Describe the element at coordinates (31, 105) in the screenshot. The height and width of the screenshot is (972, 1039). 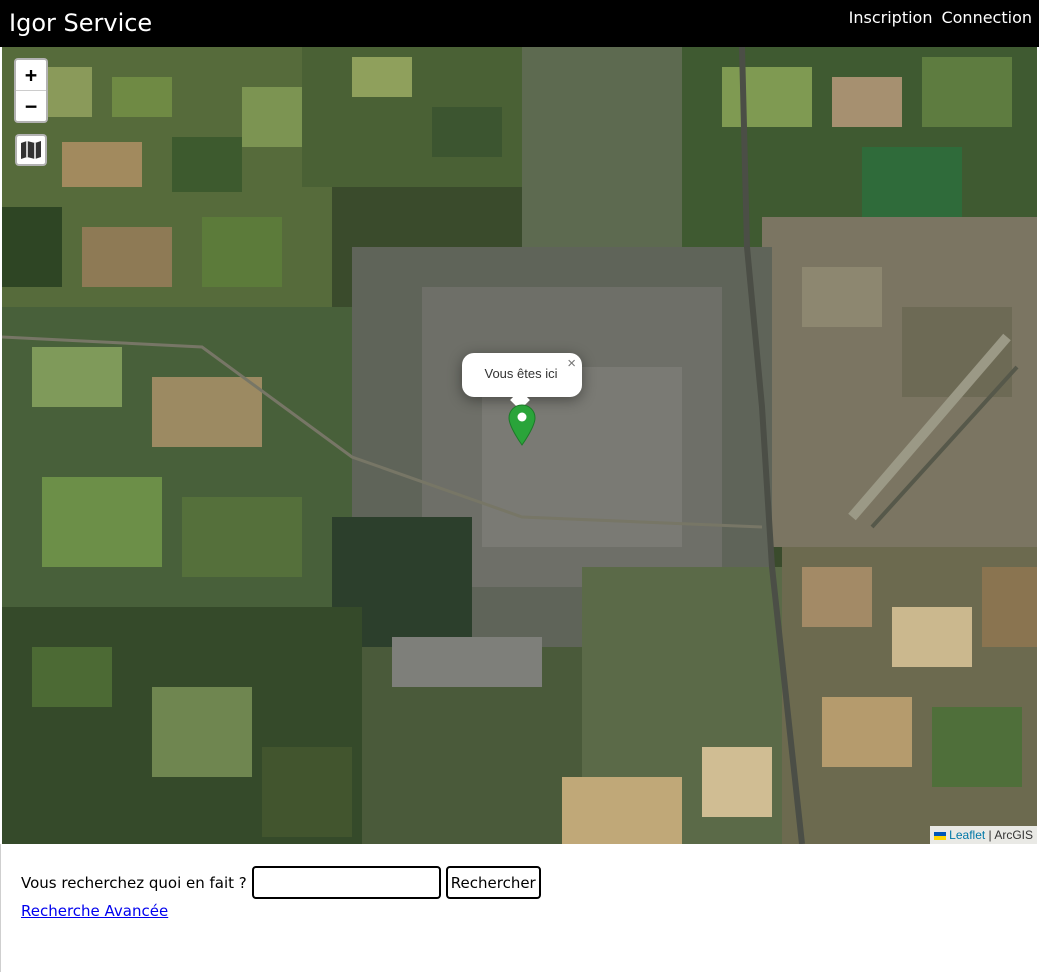
I see `zoom-out-button: −` at that location.